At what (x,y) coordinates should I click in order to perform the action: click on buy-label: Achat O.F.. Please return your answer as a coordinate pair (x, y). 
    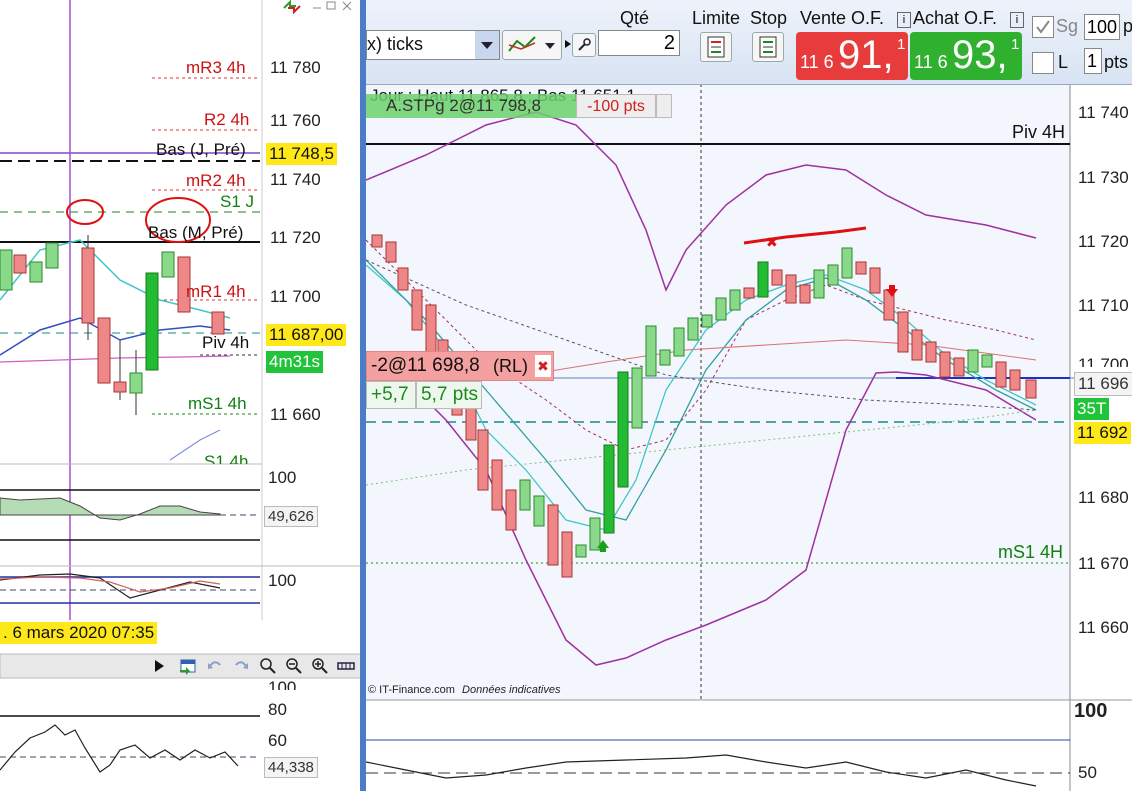
    Looking at the image, I should click on (955, 18).